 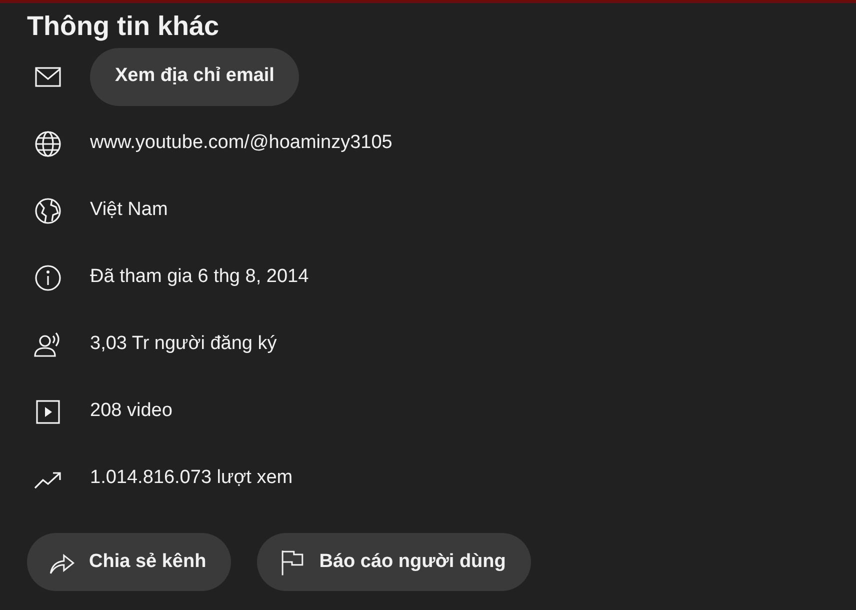 What do you see at coordinates (199, 277) in the screenshot?
I see `info-text: Đã tham gia 6 thg 8, 2014` at bounding box center [199, 277].